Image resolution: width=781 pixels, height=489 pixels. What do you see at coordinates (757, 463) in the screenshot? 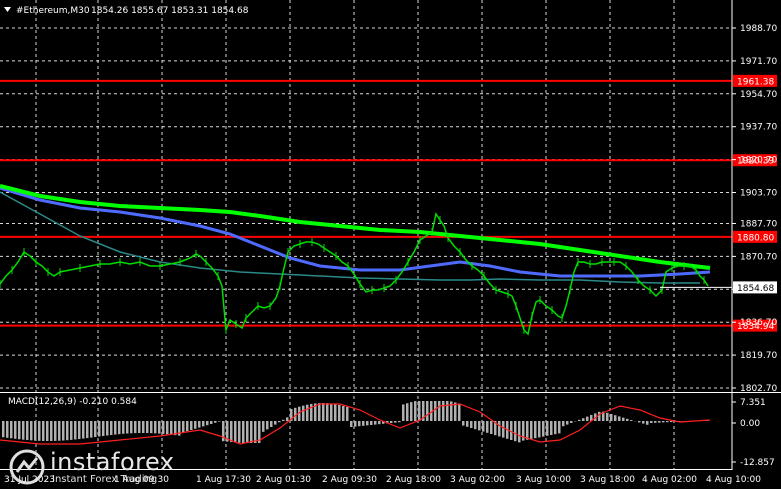
I see `macd-tick-label: -12.857` at bounding box center [757, 463].